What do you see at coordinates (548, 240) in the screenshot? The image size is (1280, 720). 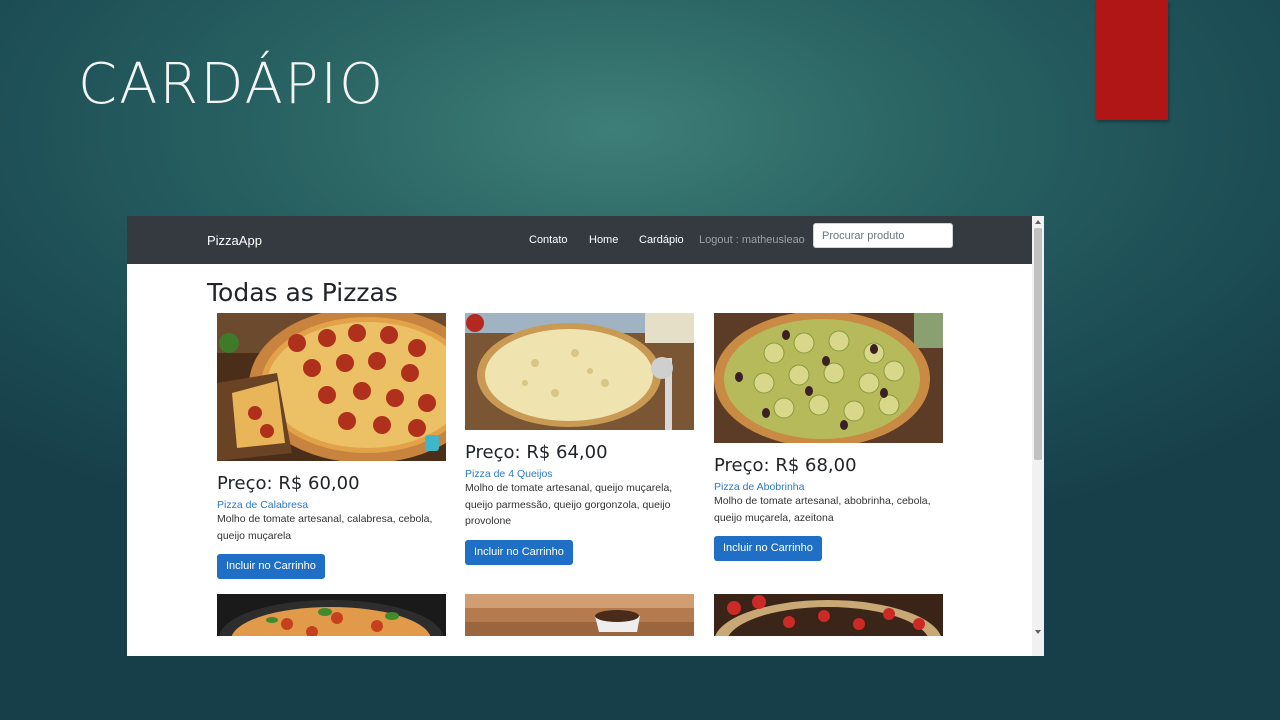 I see `nav-link-contato: Contato` at bounding box center [548, 240].